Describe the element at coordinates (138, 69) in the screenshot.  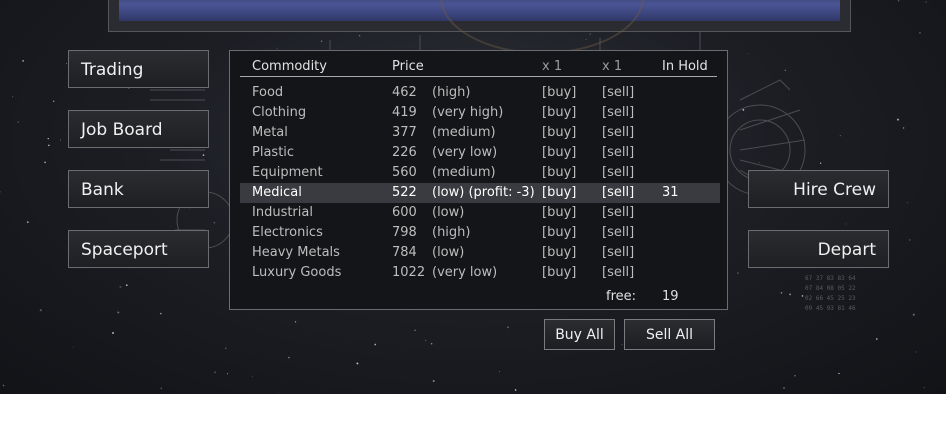
I see `trading-button: Trading` at that location.